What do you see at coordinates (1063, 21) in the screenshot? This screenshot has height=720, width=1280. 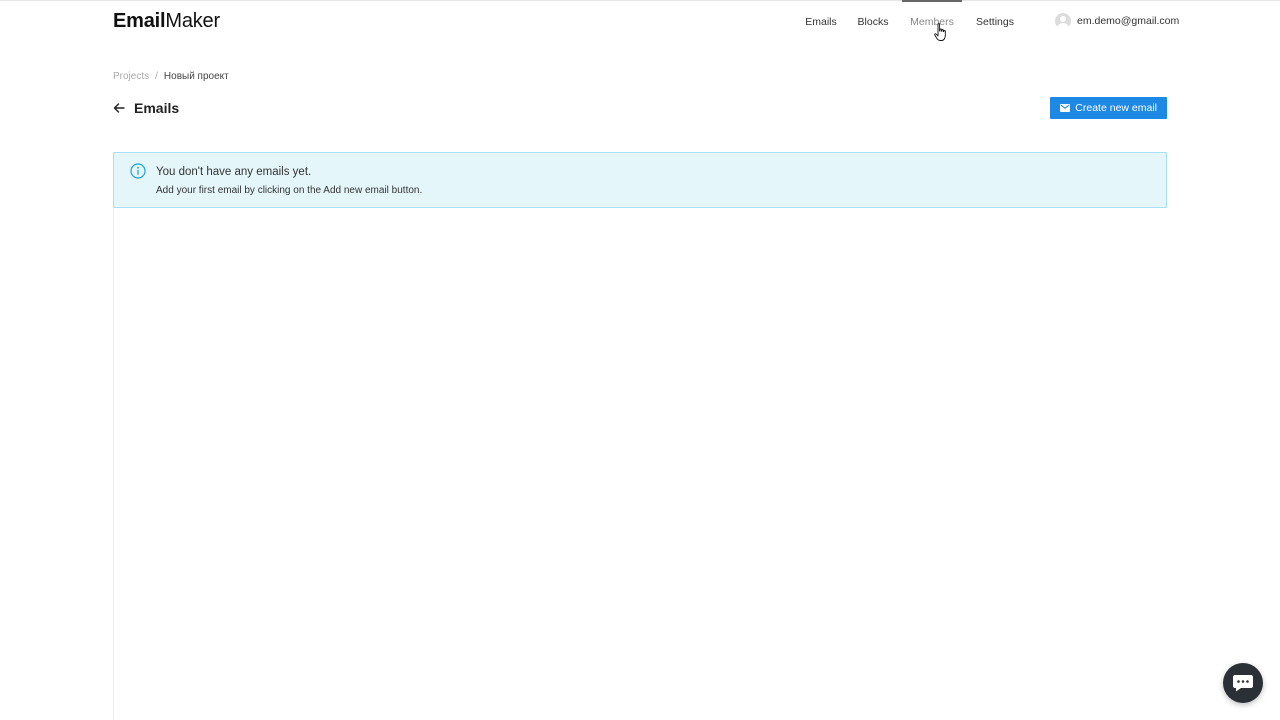 I see `avatar-icon` at bounding box center [1063, 21].